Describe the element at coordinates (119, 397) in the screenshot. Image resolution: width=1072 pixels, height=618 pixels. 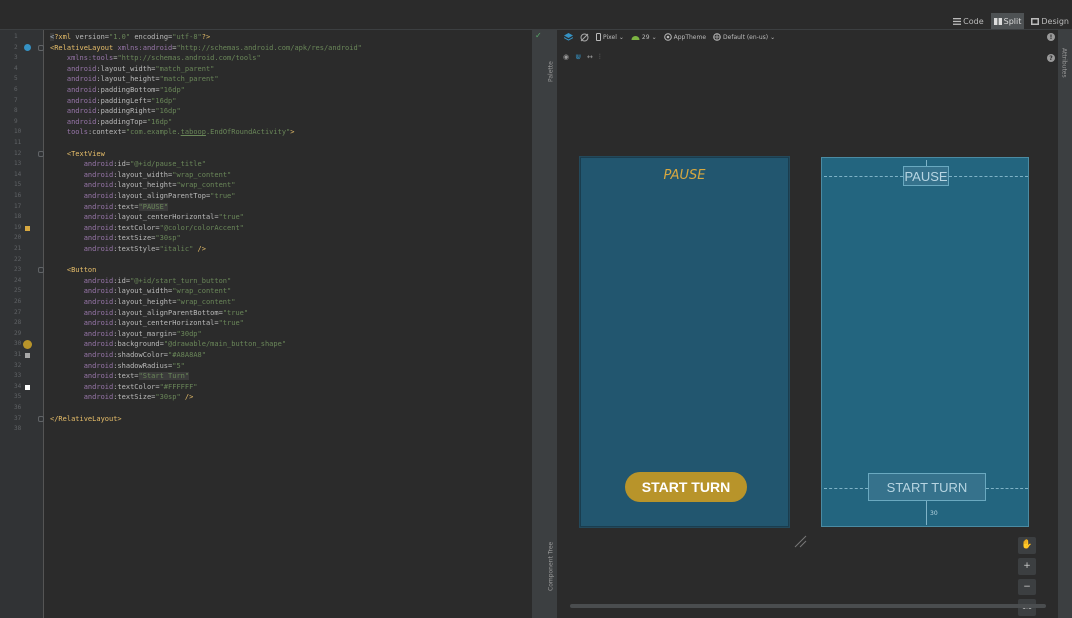
I see `code-line-text: android:textSize="30sp" />` at that location.